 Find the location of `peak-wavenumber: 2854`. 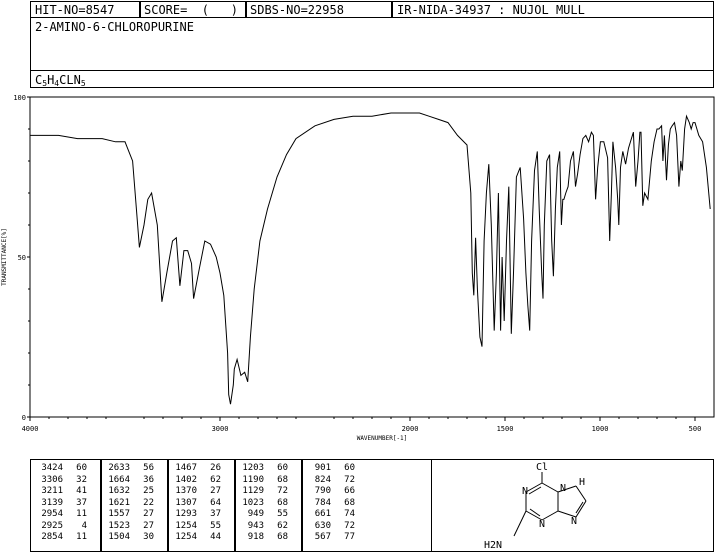

peak-wavenumber: 2854 is located at coordinates (52, 537).